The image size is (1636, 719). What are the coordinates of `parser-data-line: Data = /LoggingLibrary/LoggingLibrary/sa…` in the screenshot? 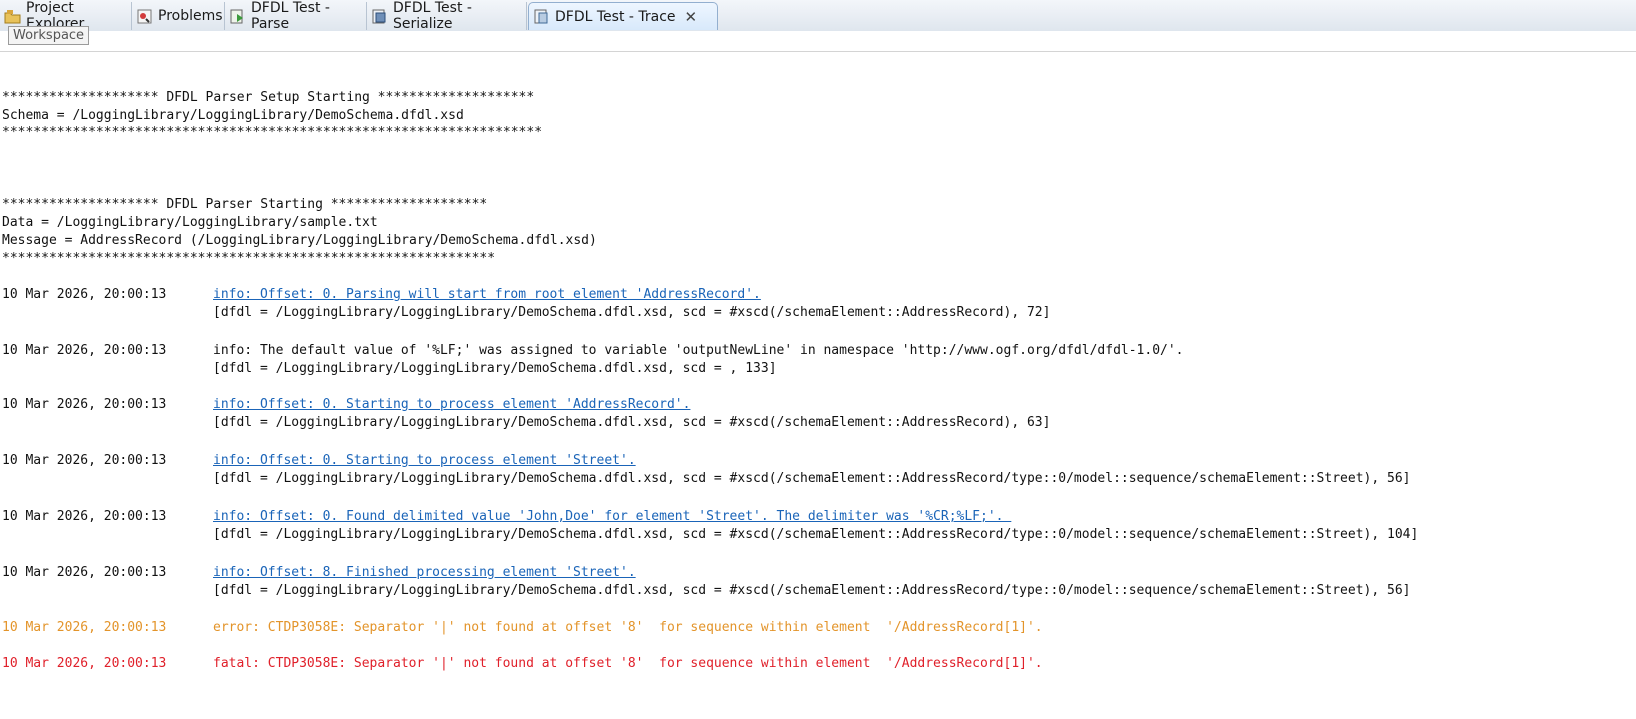 It's located at (190, 222).